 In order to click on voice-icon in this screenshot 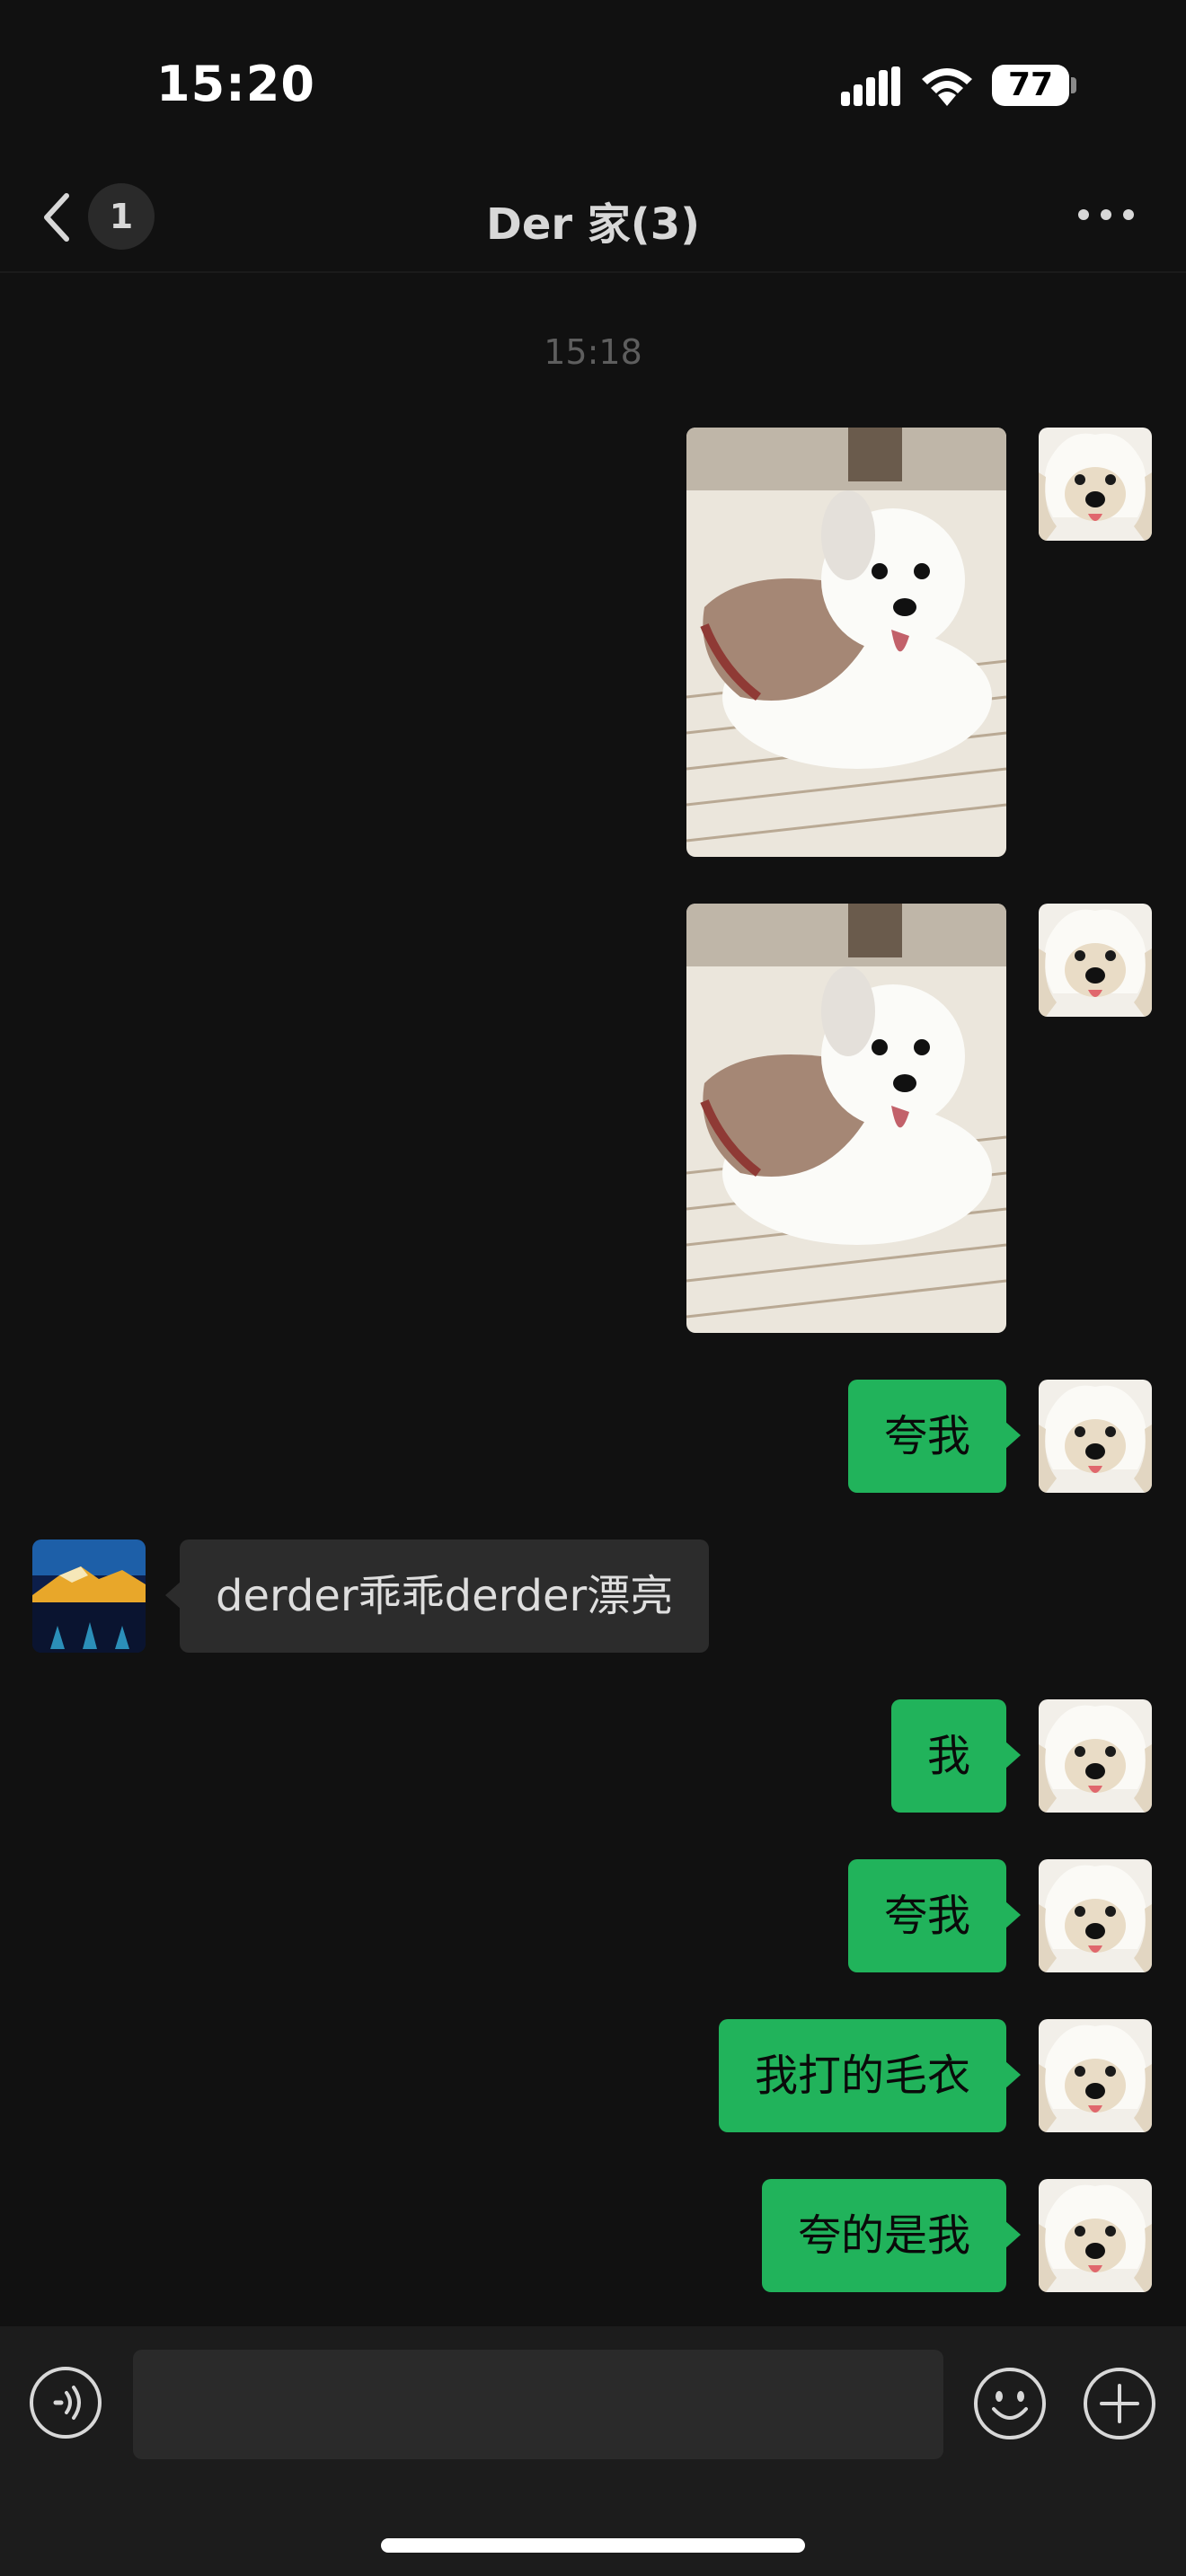, I will do `click(65, 2402)`.